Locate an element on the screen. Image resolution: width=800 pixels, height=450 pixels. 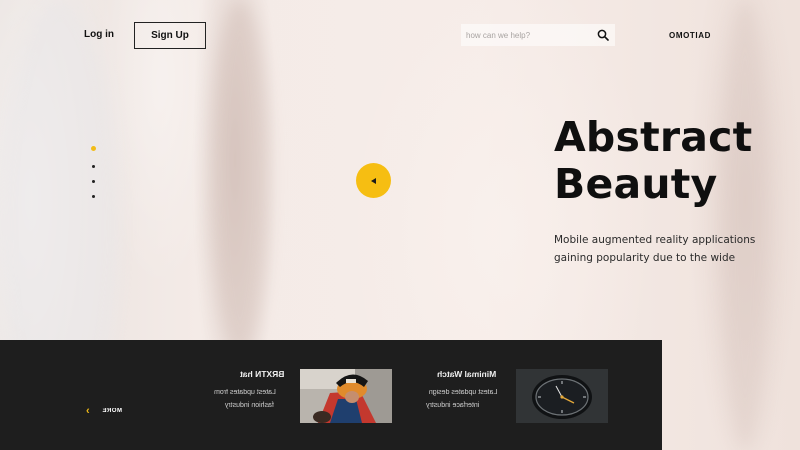
description-line: fashion industry is located at coordinates (249, 405).